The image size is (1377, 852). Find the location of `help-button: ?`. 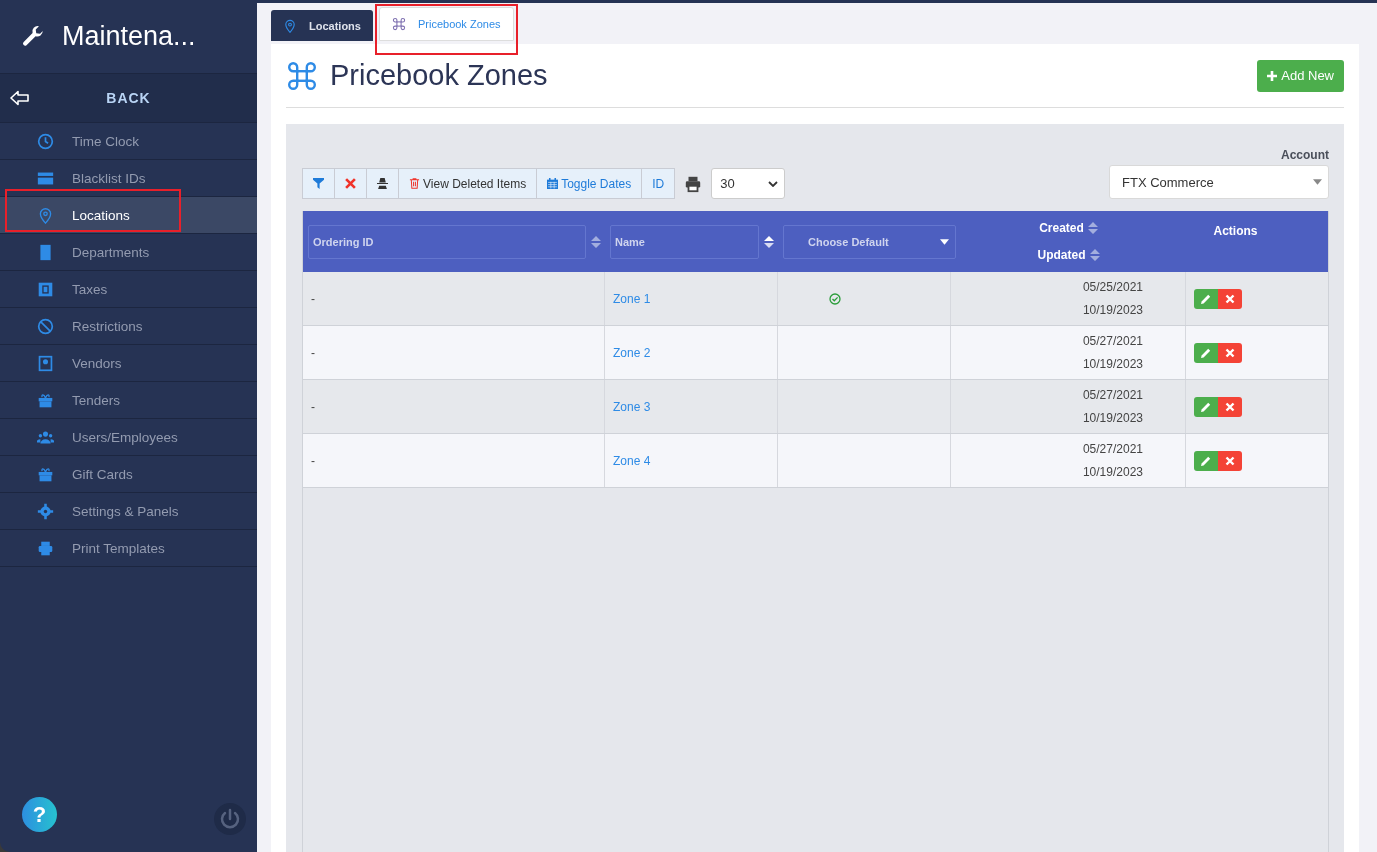

help-button: ? is located at coordinates (39, 814).